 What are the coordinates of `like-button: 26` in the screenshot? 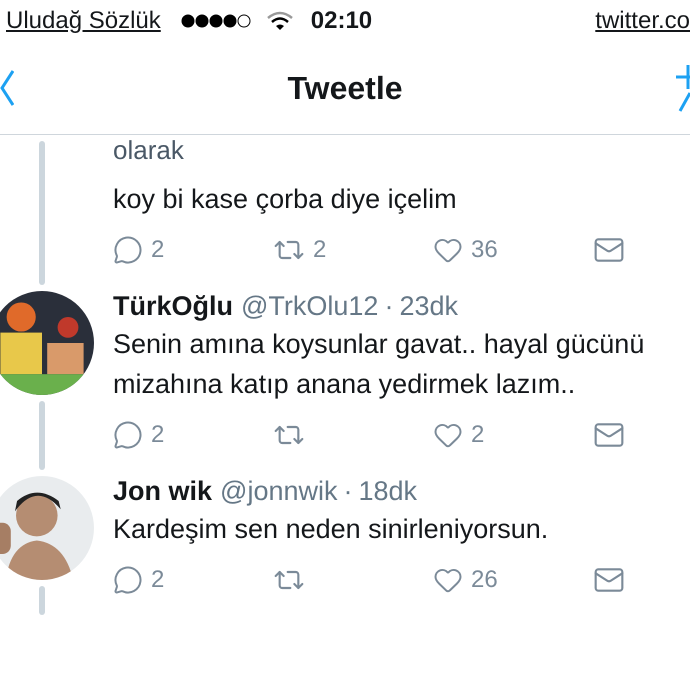 It's located at (513, 580).